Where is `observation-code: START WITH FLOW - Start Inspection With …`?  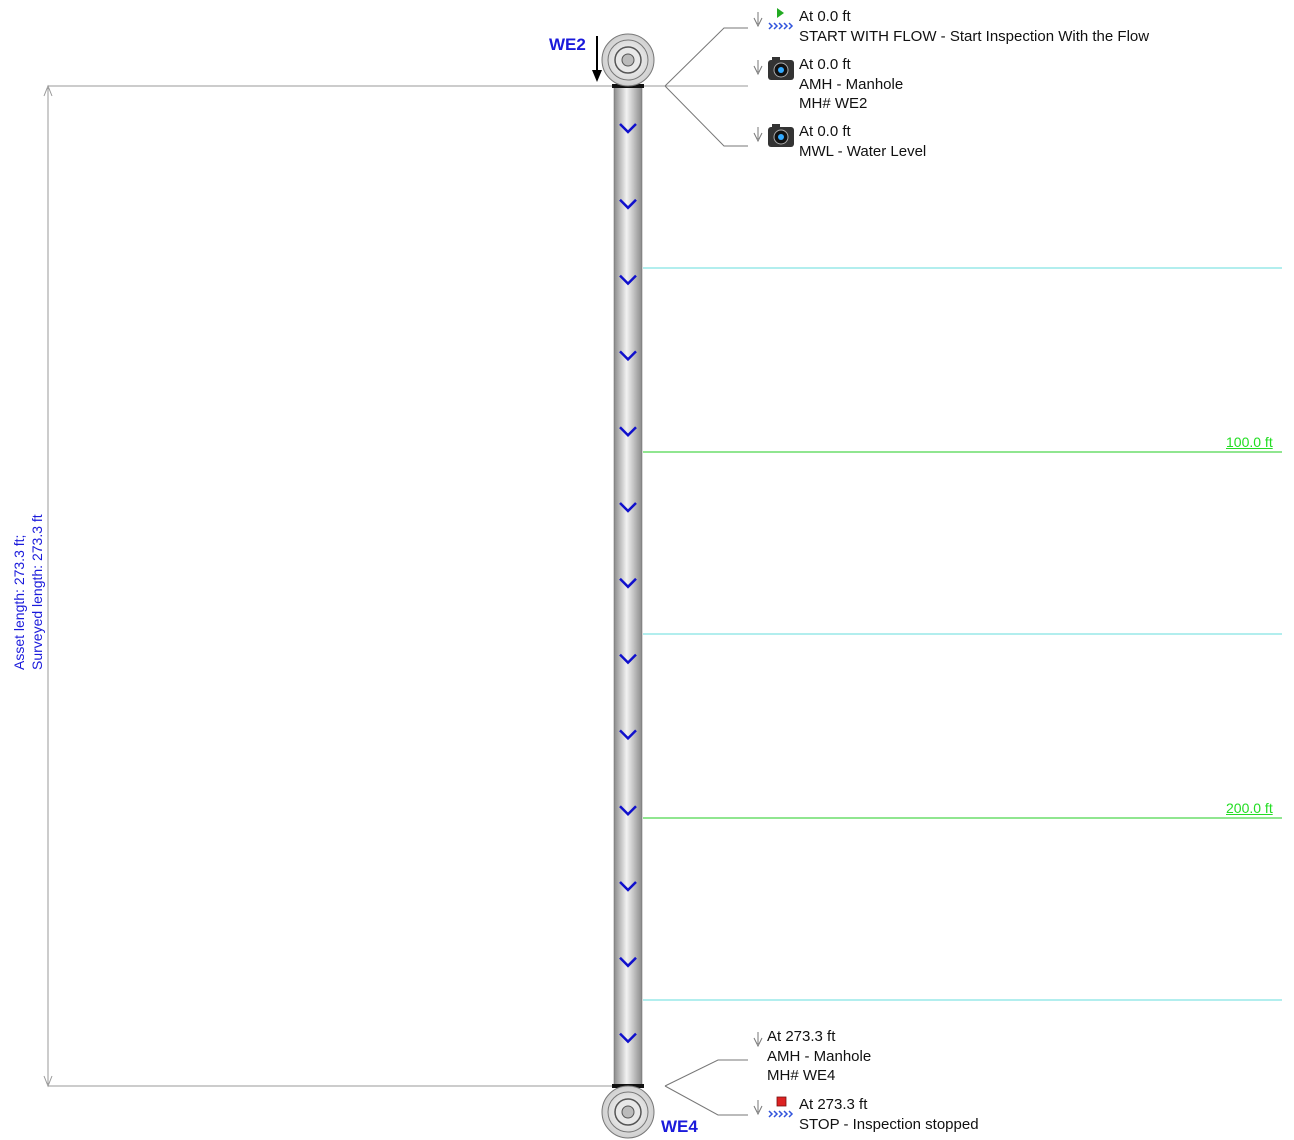 observation-code: START WITH FLOW - Start Inspection With … is located at coordinates (974, 36).